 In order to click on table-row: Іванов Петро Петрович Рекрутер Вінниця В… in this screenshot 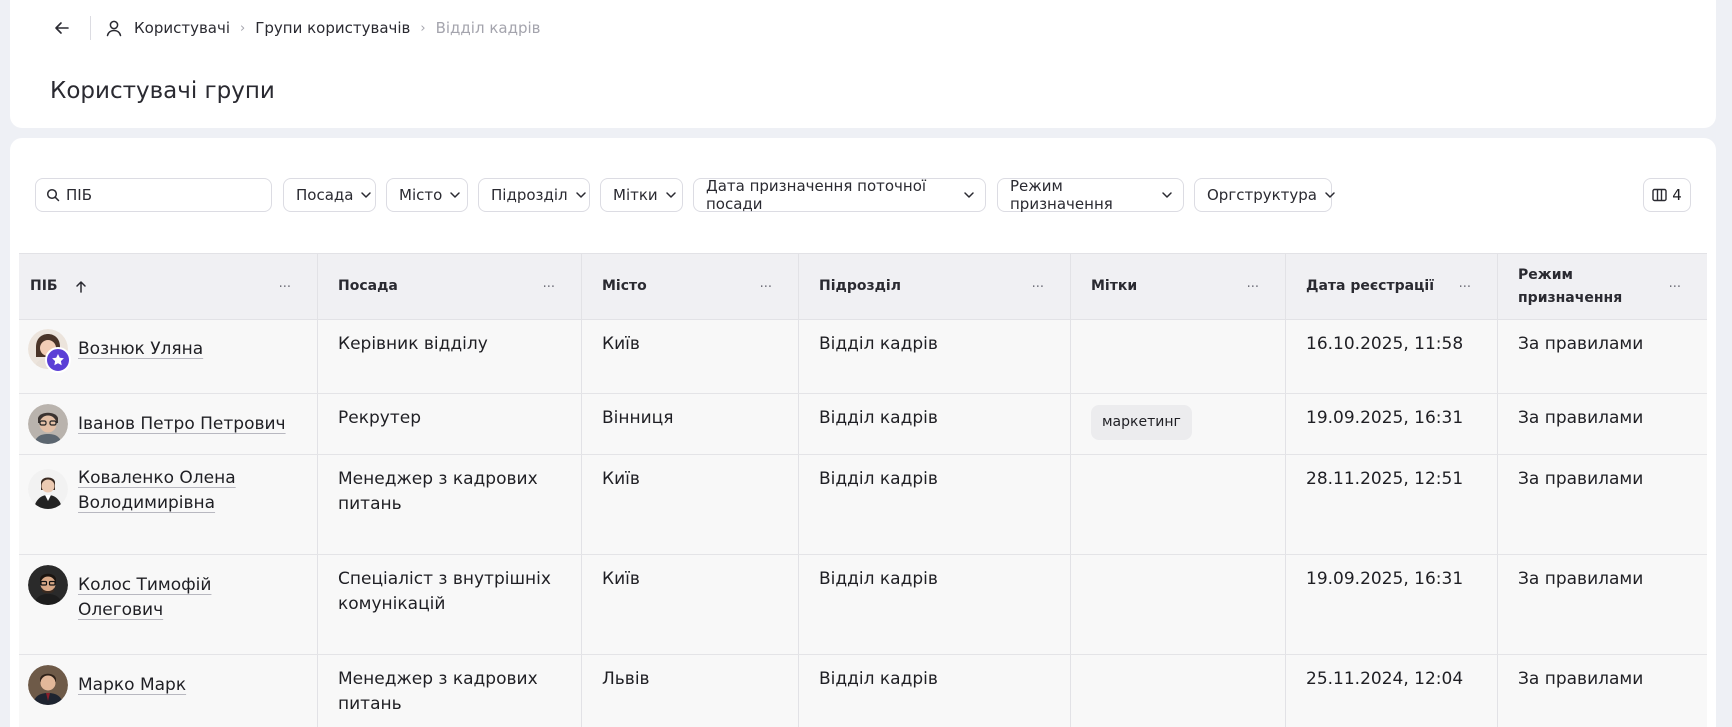, I will do `click(863, 424)`.